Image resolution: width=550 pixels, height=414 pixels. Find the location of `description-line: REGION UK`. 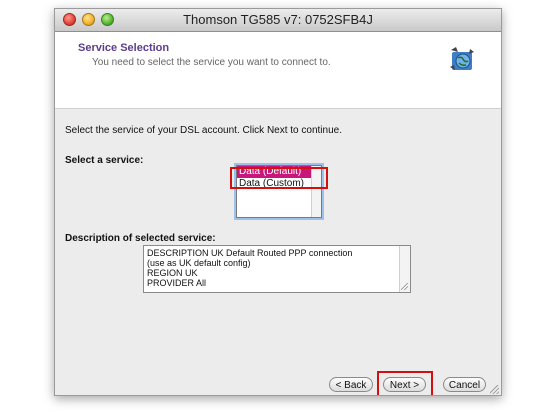

description-line: REGION UK is located at coordinates (172, 273).